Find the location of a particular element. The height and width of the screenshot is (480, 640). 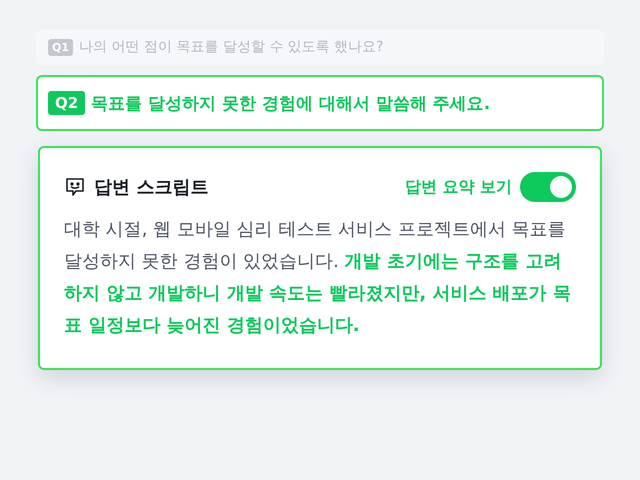

summary-toggle is located at coordinates (548, 187).